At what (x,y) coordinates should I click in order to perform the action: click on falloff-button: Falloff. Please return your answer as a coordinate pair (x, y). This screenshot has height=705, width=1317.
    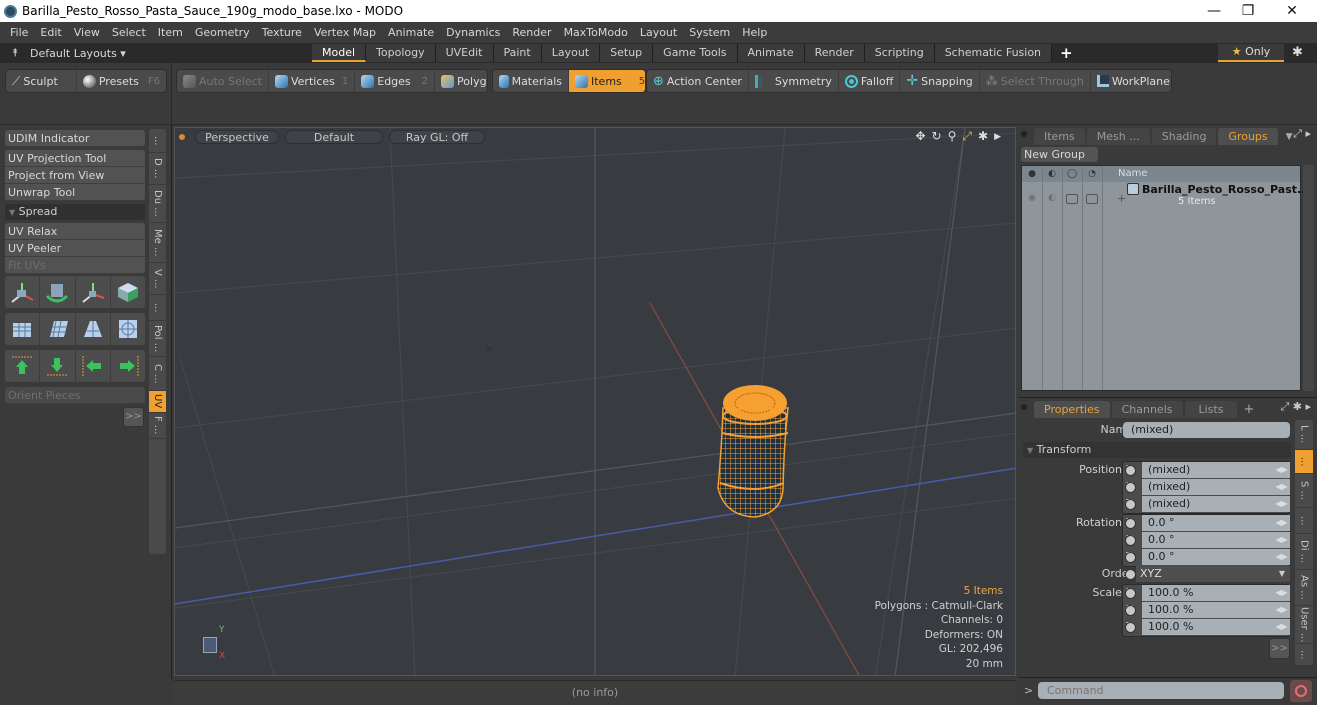
    Looking at the image, I should click on (870, 81).